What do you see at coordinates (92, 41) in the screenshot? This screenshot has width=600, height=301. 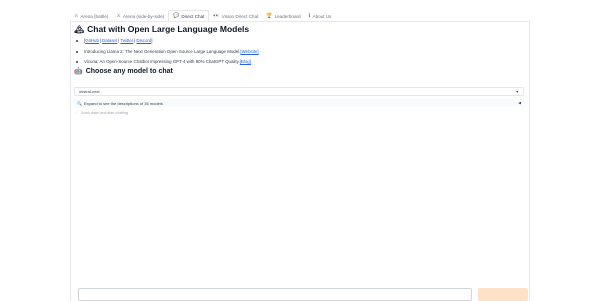 I see `github-link: GitHub` at bounding box center [92, 41].